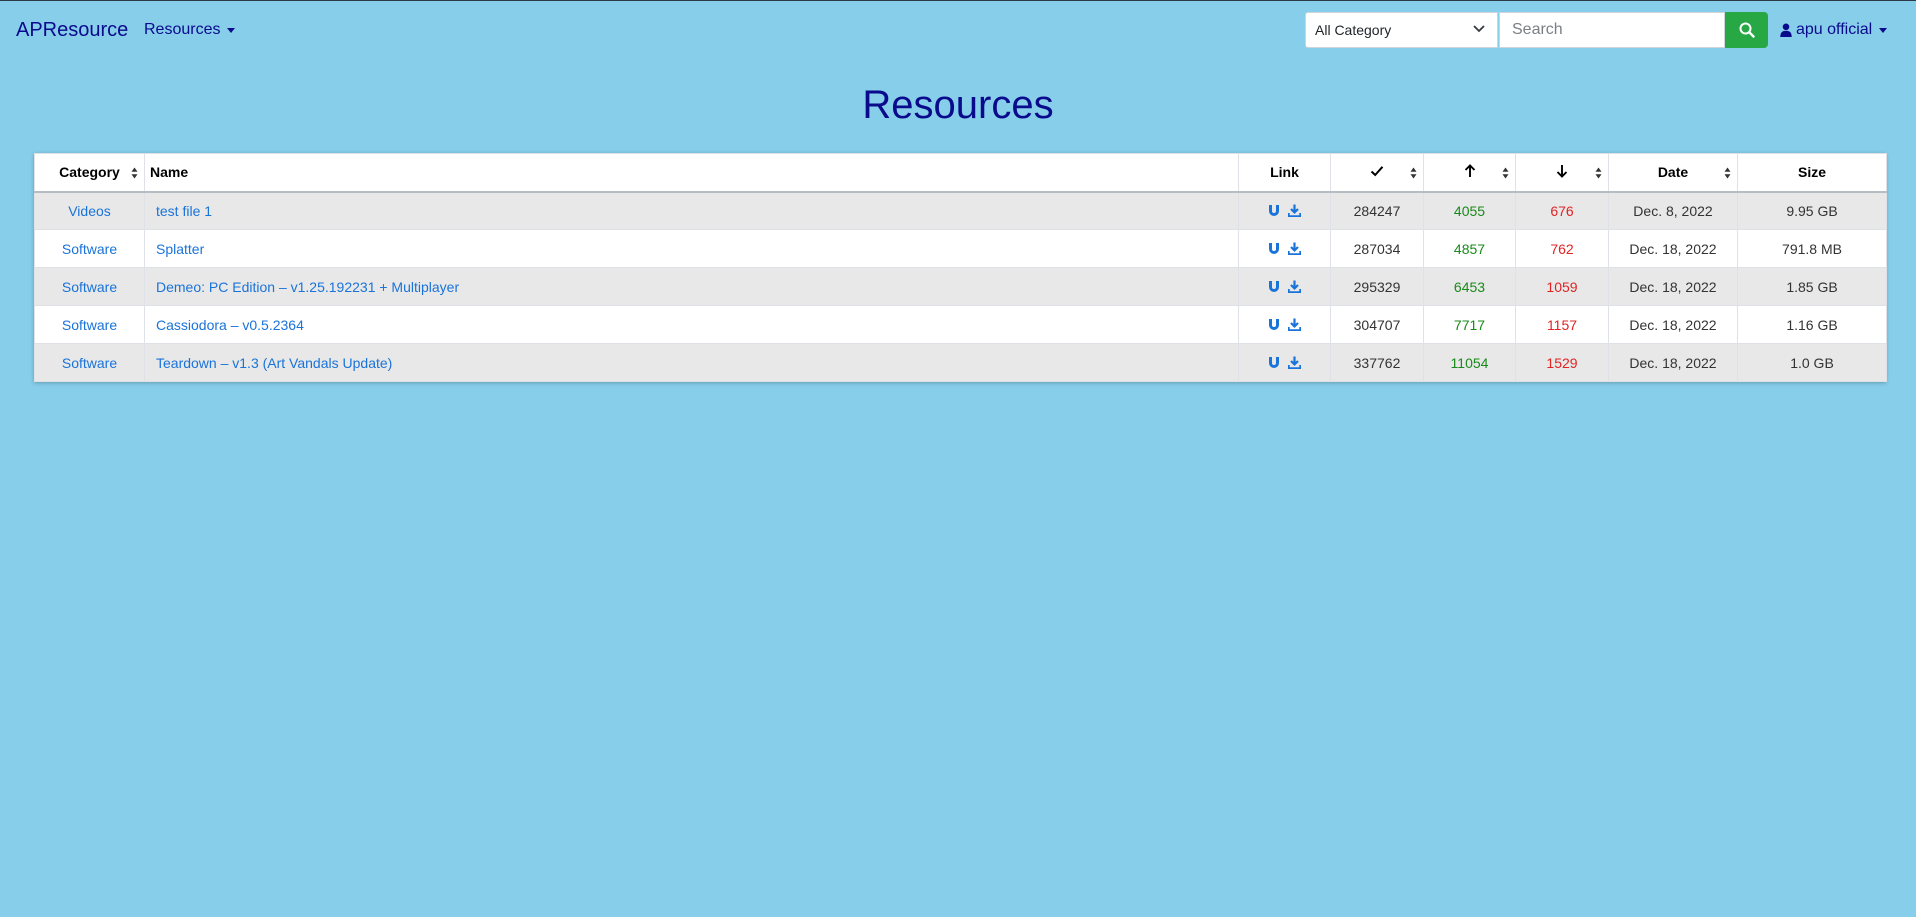 Image resolution: width=1916 pixels, height=917 pixels. I want to click on completed-cell: 287034, so click(1377, 248).